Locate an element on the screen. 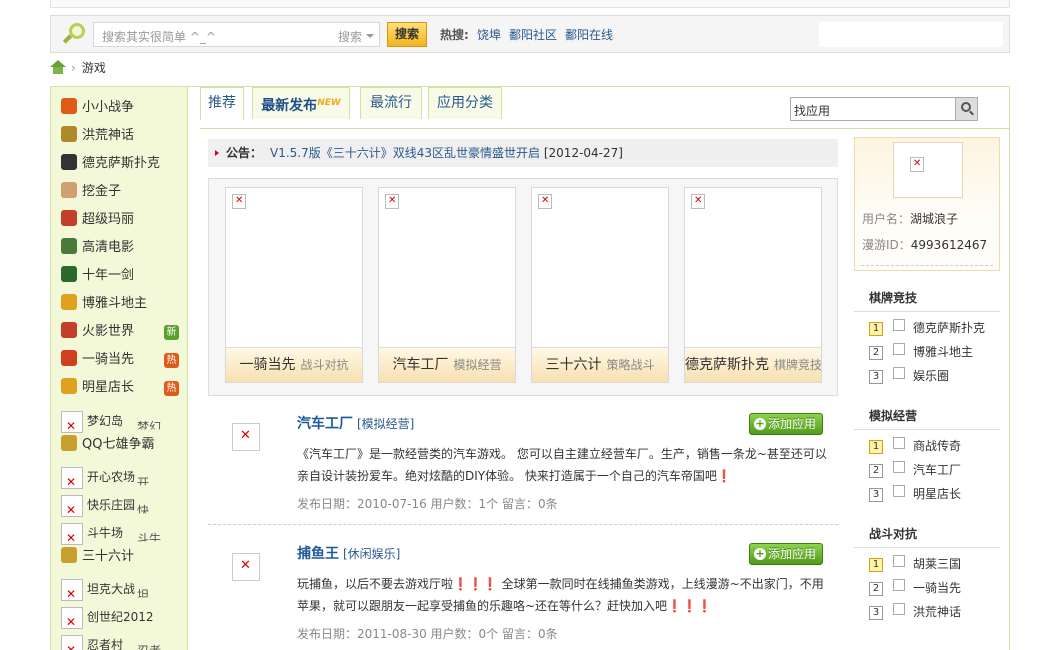  app-meta: 发布日期：2010-07-16 用户数：1个 留言：0条 is located at coordinates (427, 504).